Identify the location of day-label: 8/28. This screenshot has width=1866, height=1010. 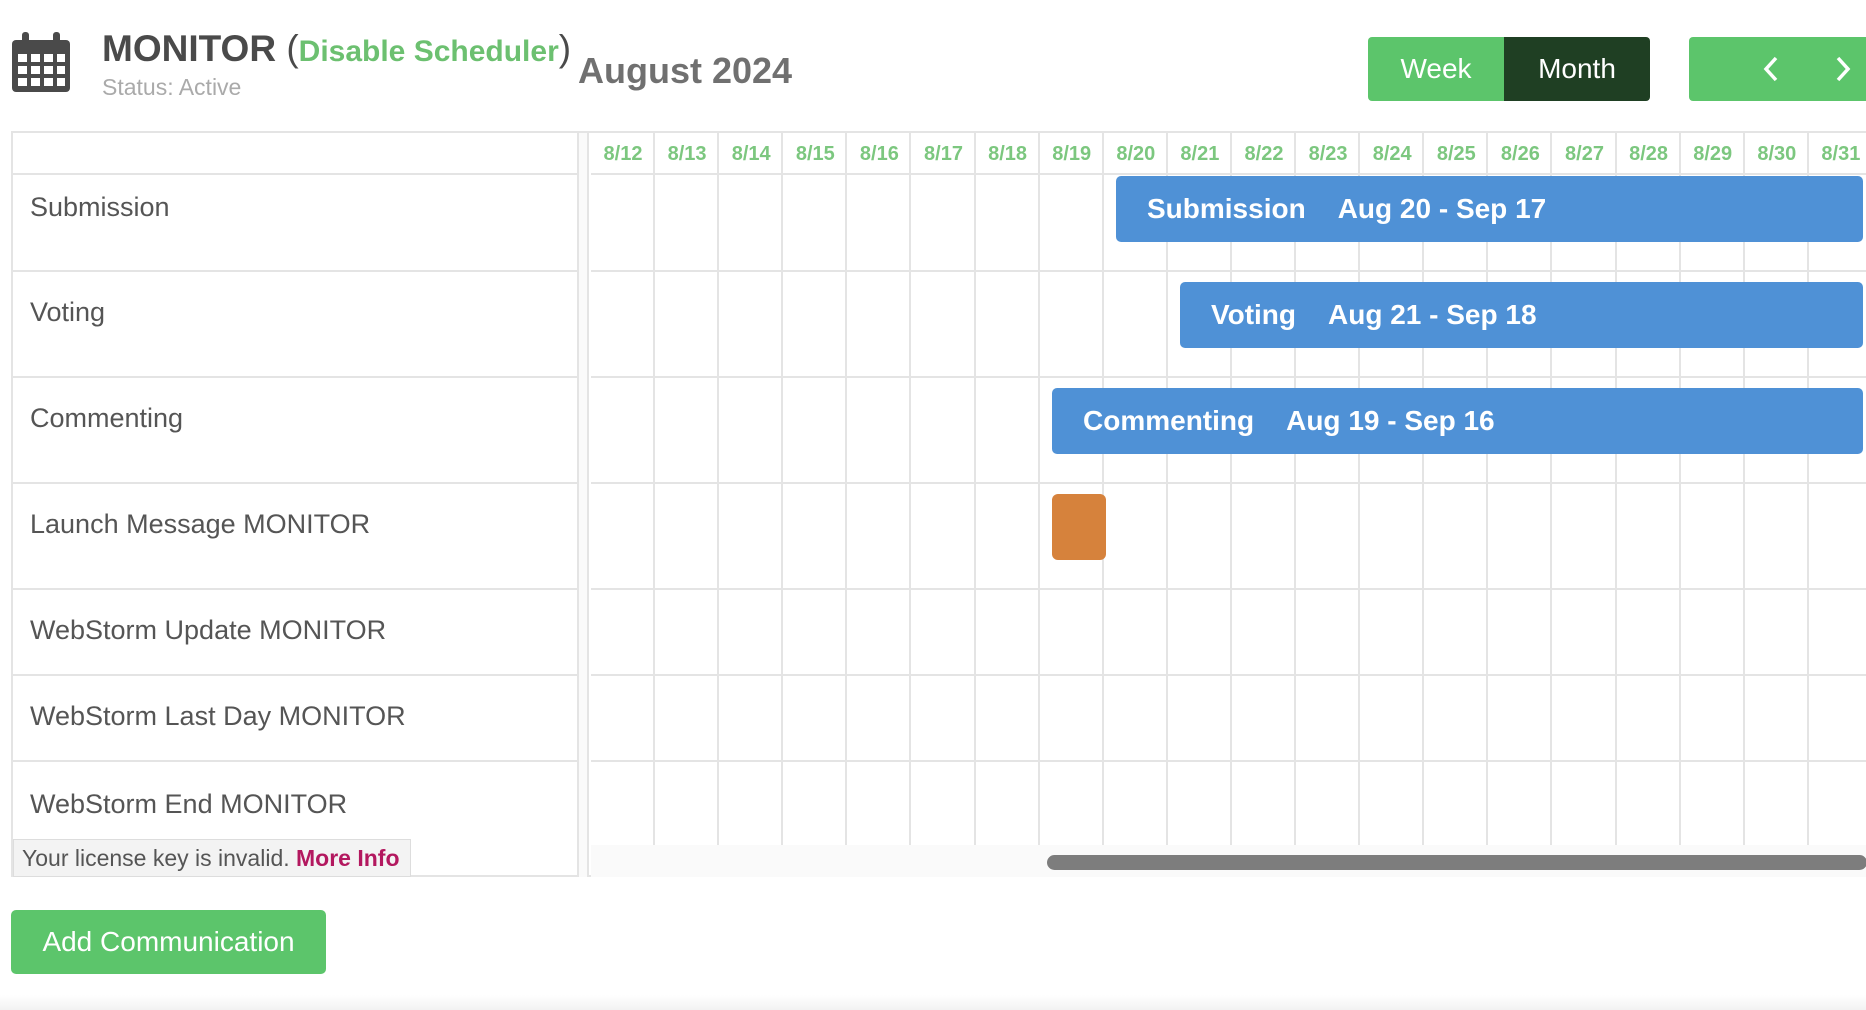
(1649, 154).